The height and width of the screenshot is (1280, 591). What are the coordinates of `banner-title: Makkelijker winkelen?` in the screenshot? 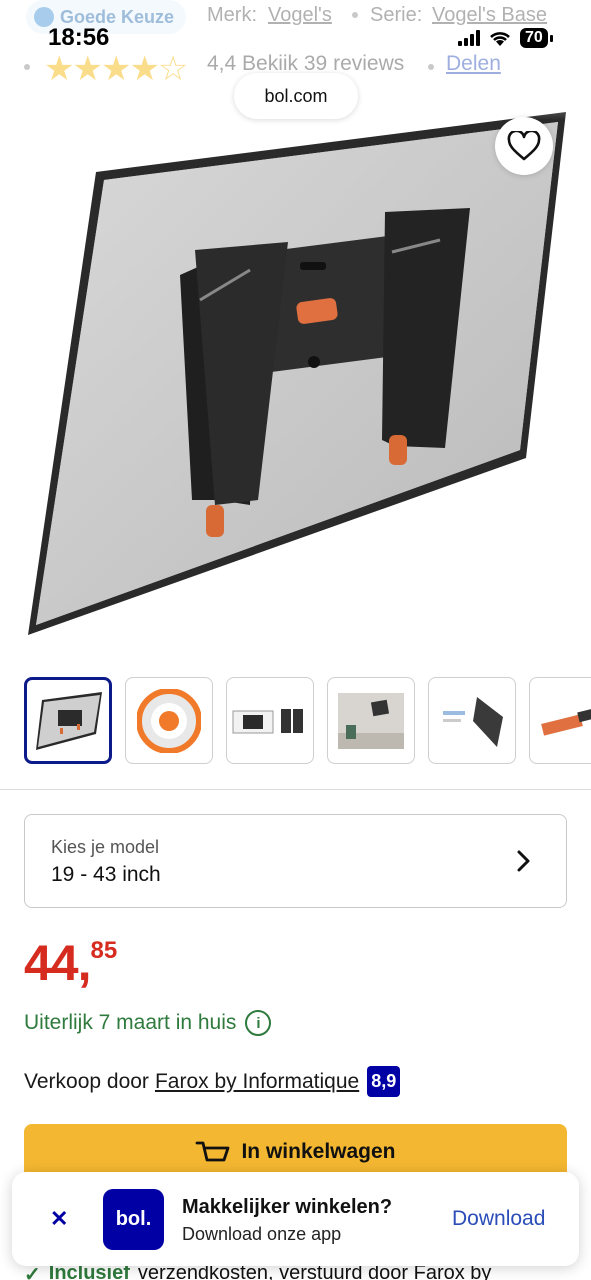 It's located at (287, 1207).